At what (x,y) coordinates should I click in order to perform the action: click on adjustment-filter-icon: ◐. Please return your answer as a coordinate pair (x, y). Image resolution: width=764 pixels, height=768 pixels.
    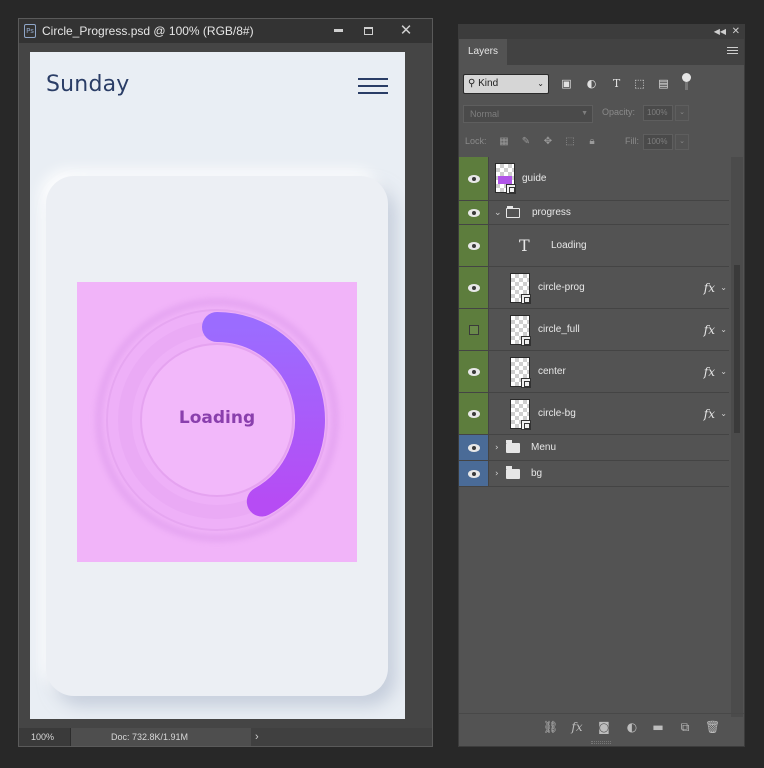
    Looking at the image, I should click on (591, 84).